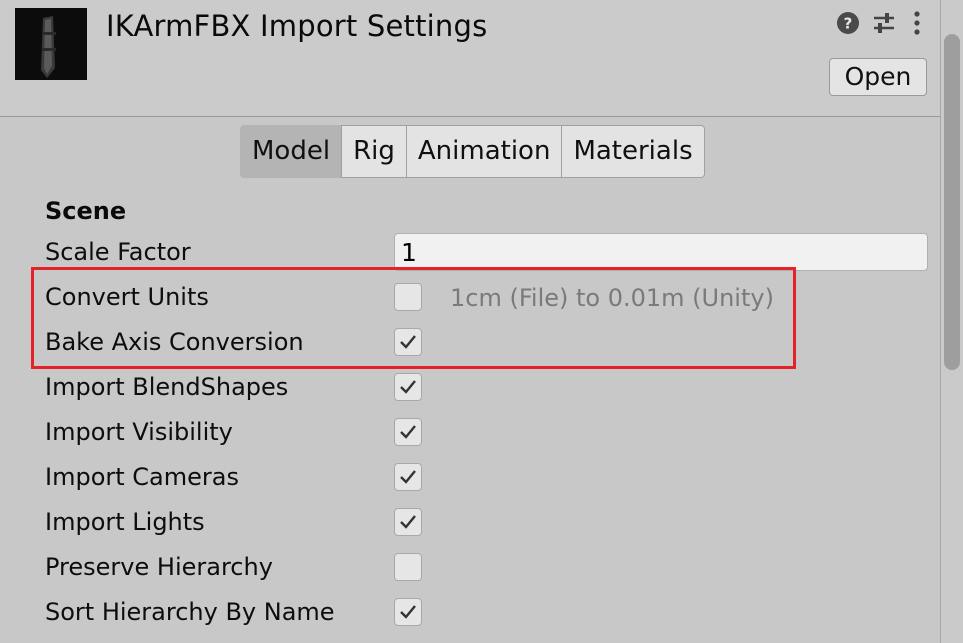 Image resolution: width=963 pixels, height=643 pixels. I want to click on scale-factor-label: Scale Factor, so click(118, 252).